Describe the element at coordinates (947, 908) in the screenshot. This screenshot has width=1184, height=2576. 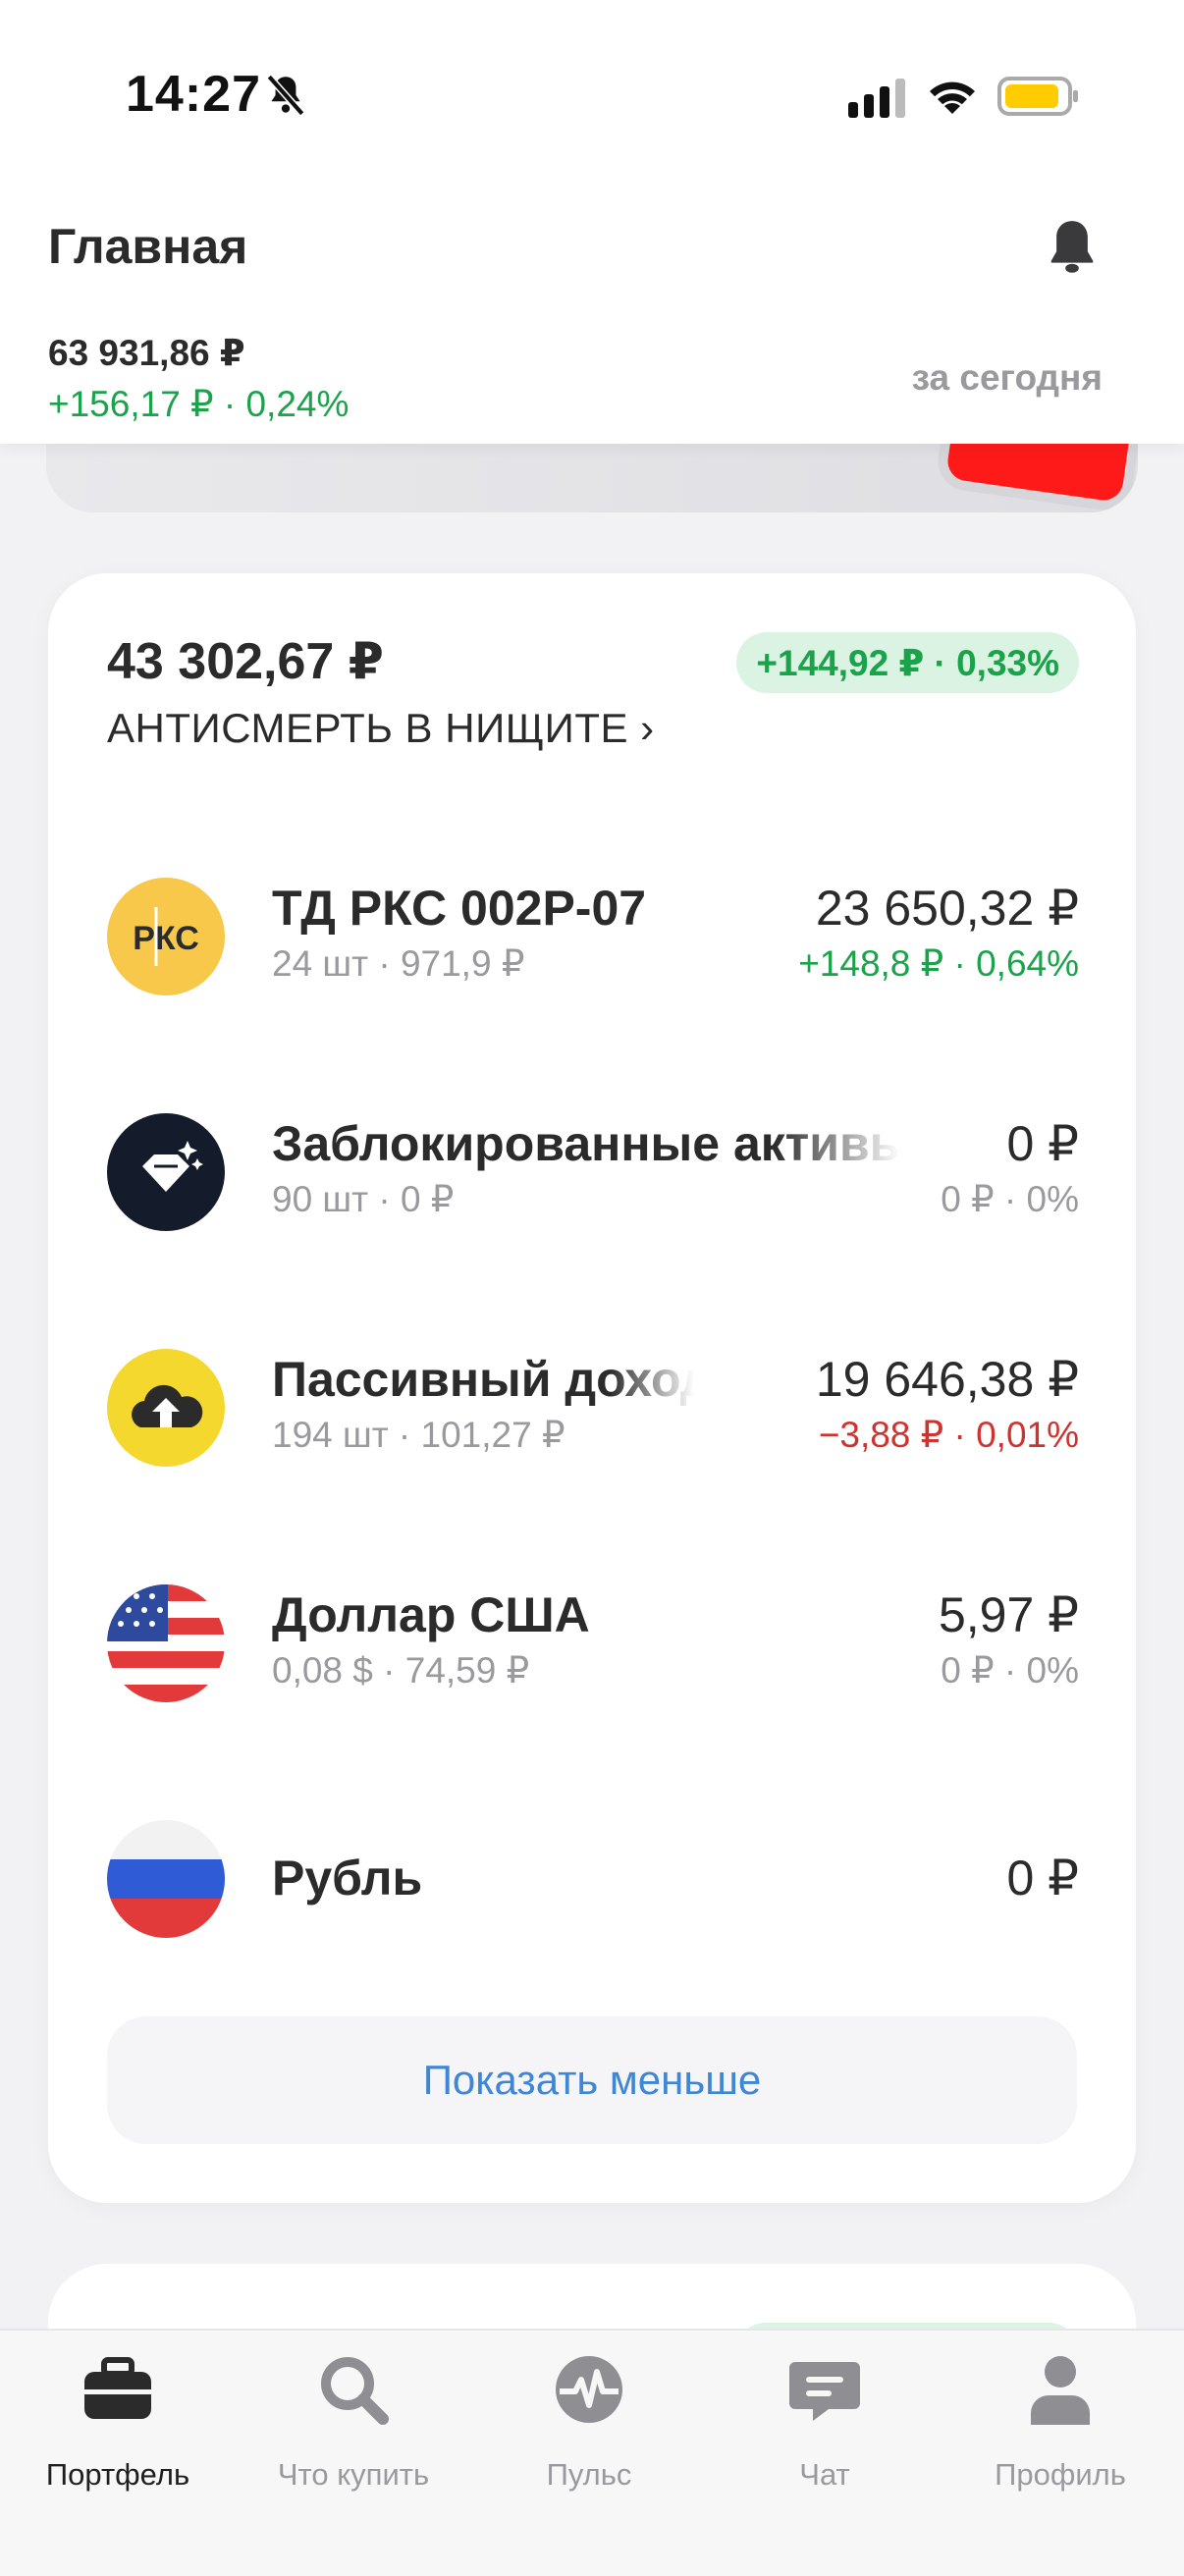
I see `asset-value: 23 650,32 ₽` at that location.